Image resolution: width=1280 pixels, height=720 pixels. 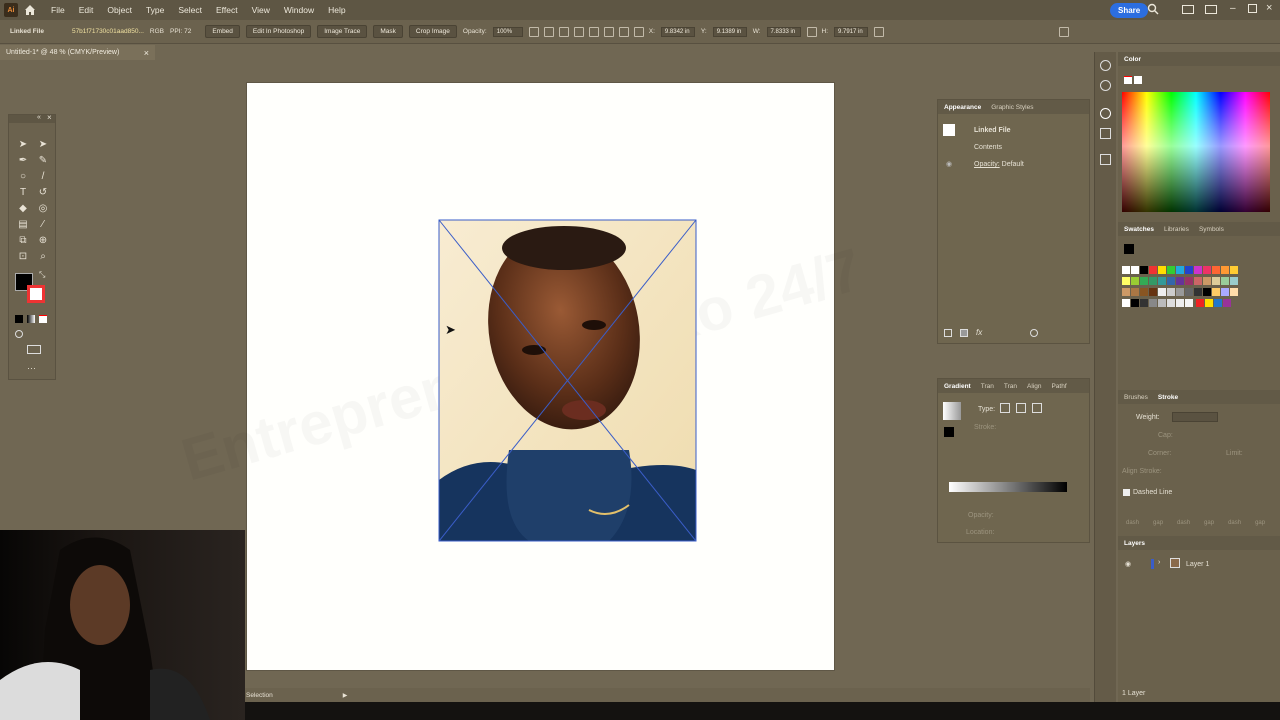 What do you see at coordinates (962, 107) in the screenshot?
I see `tab-appearance: Appearance` at bounding box center [962, 107].